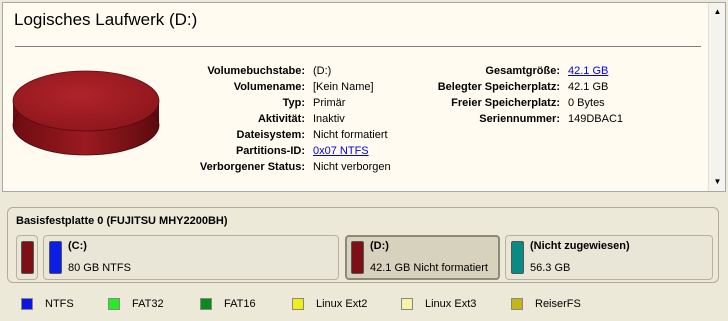 The height and width of the screenshot is (321, 728). I want to click on disk-cylinder-icon, so click(86, 113).